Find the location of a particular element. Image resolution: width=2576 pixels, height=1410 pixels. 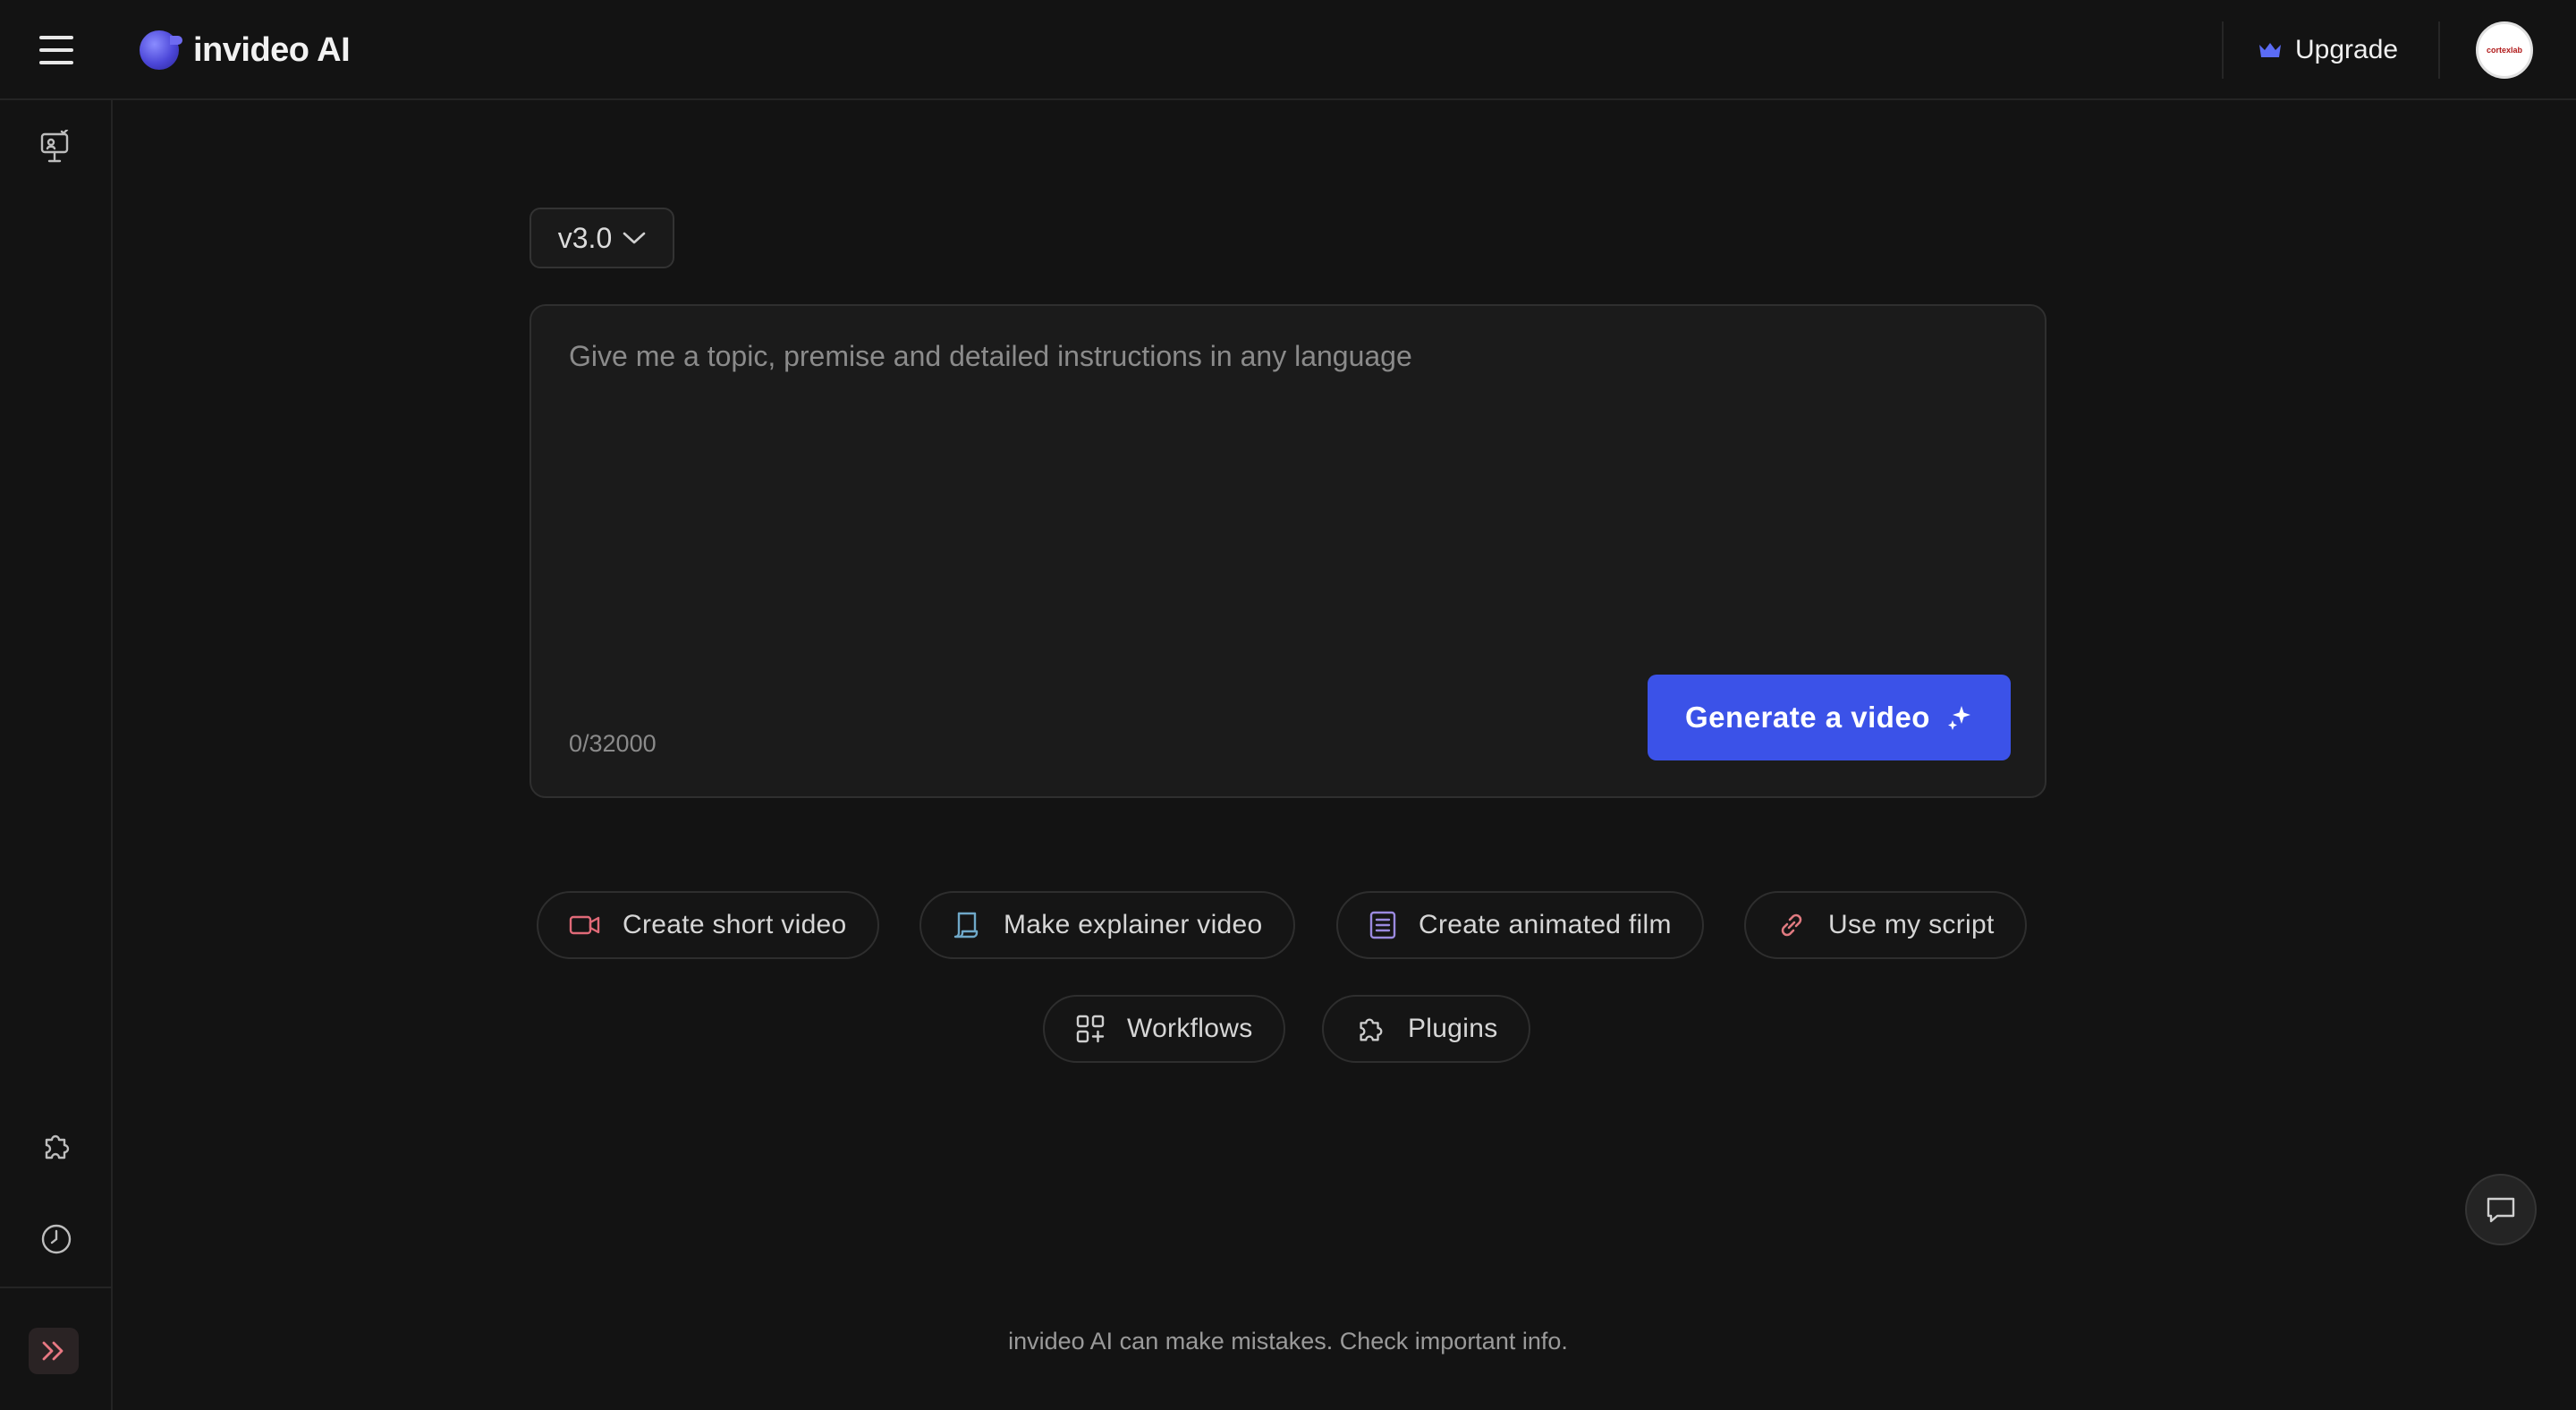

chip-workflows: Workflows is located at coordinates (1164, 1029).